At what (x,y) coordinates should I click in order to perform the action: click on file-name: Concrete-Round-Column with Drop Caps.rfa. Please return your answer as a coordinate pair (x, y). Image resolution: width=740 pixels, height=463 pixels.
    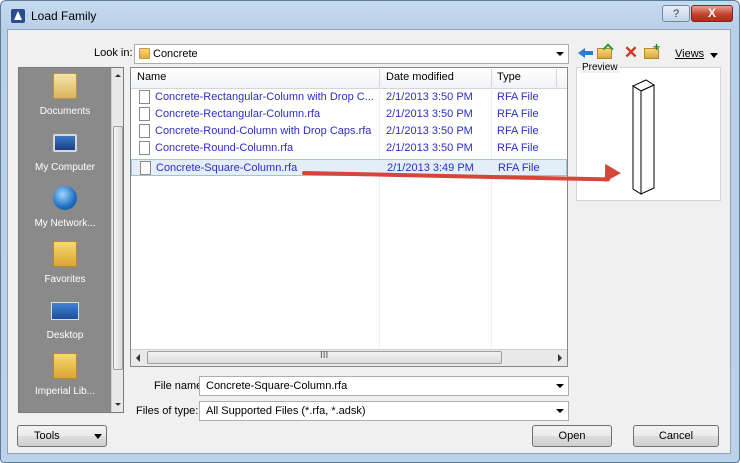
    Looking at the image, I should click on (263, 131).